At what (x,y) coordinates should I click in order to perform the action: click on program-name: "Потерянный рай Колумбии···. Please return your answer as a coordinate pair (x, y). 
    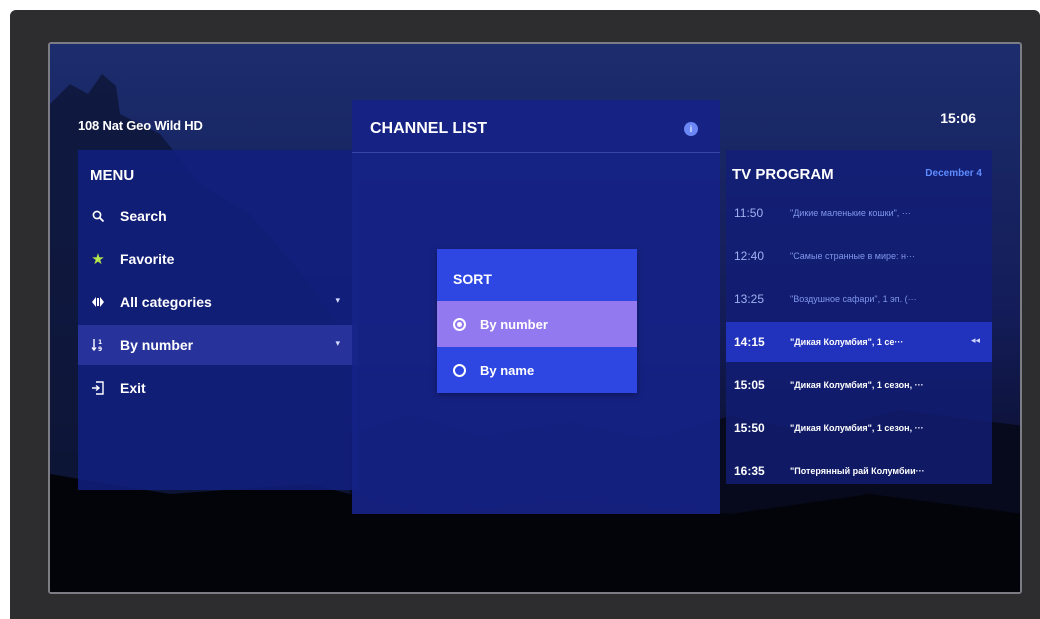
    Looking at the image, I should click on (857, 471).